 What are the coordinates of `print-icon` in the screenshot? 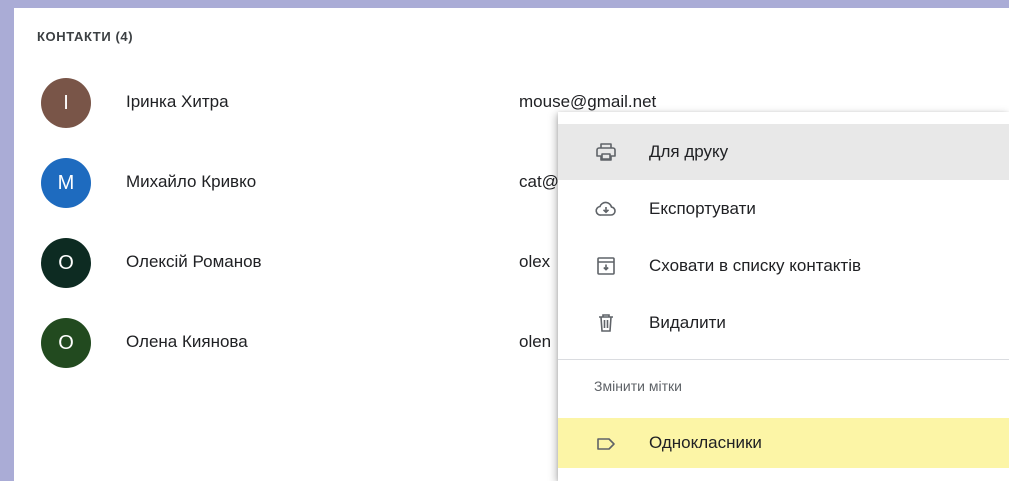 It's located at (606, 152).